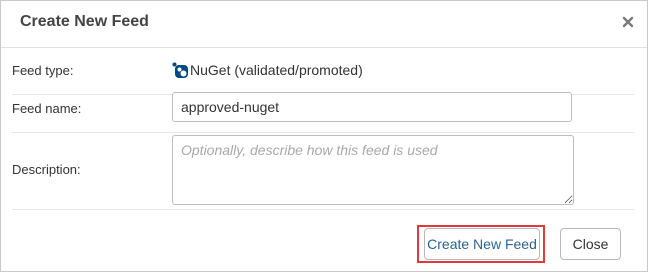 Image resolution: width=648 pixels, height=272 pixels. I want to click on nuget-icon, so click(180, 70).